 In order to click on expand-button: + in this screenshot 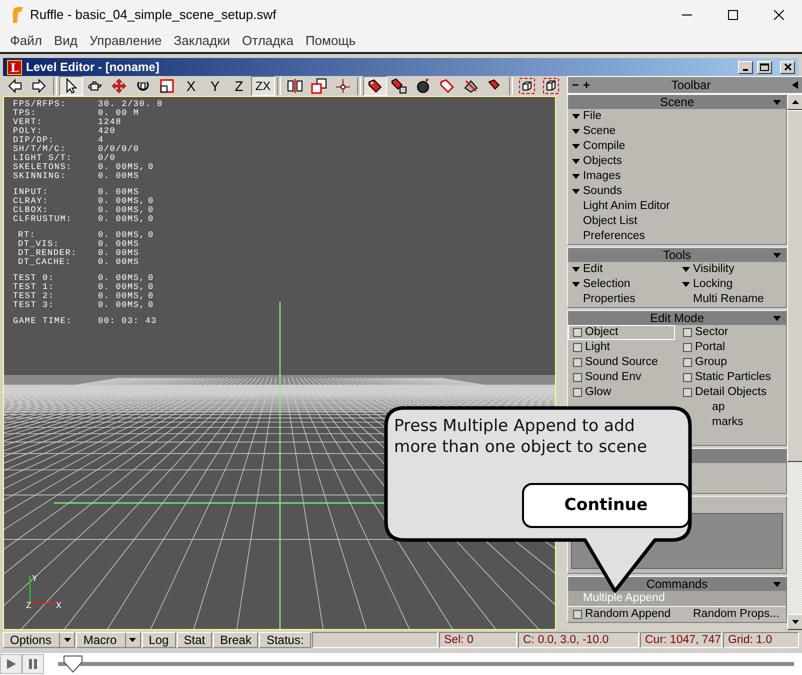, I will do `click(586, 85)`.